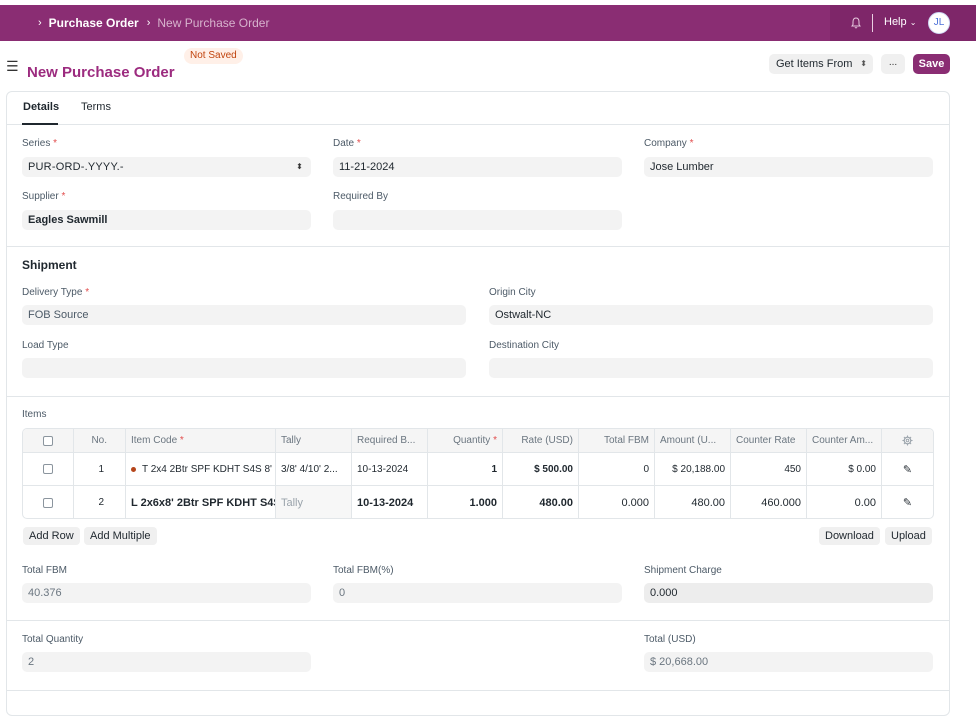 This screenshot has width=976, height=716. I want to click on settings-cell, so click(907, 440).